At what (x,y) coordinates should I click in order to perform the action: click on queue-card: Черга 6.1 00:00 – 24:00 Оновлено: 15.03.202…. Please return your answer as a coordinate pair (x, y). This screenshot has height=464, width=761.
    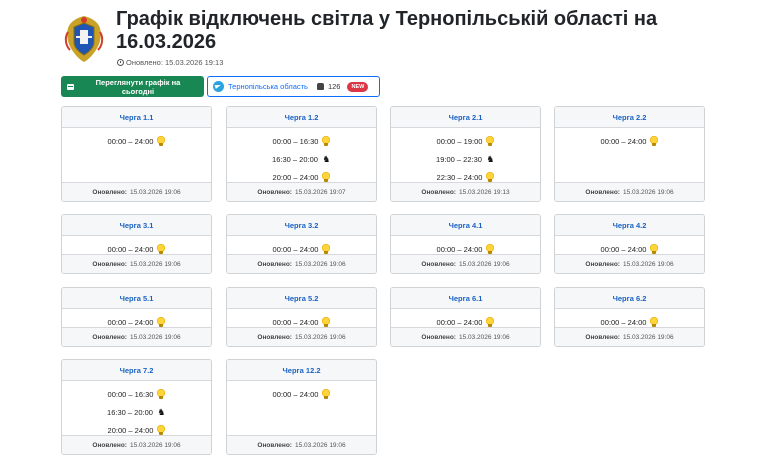
    Looking at the image, I should click on (465, 317).